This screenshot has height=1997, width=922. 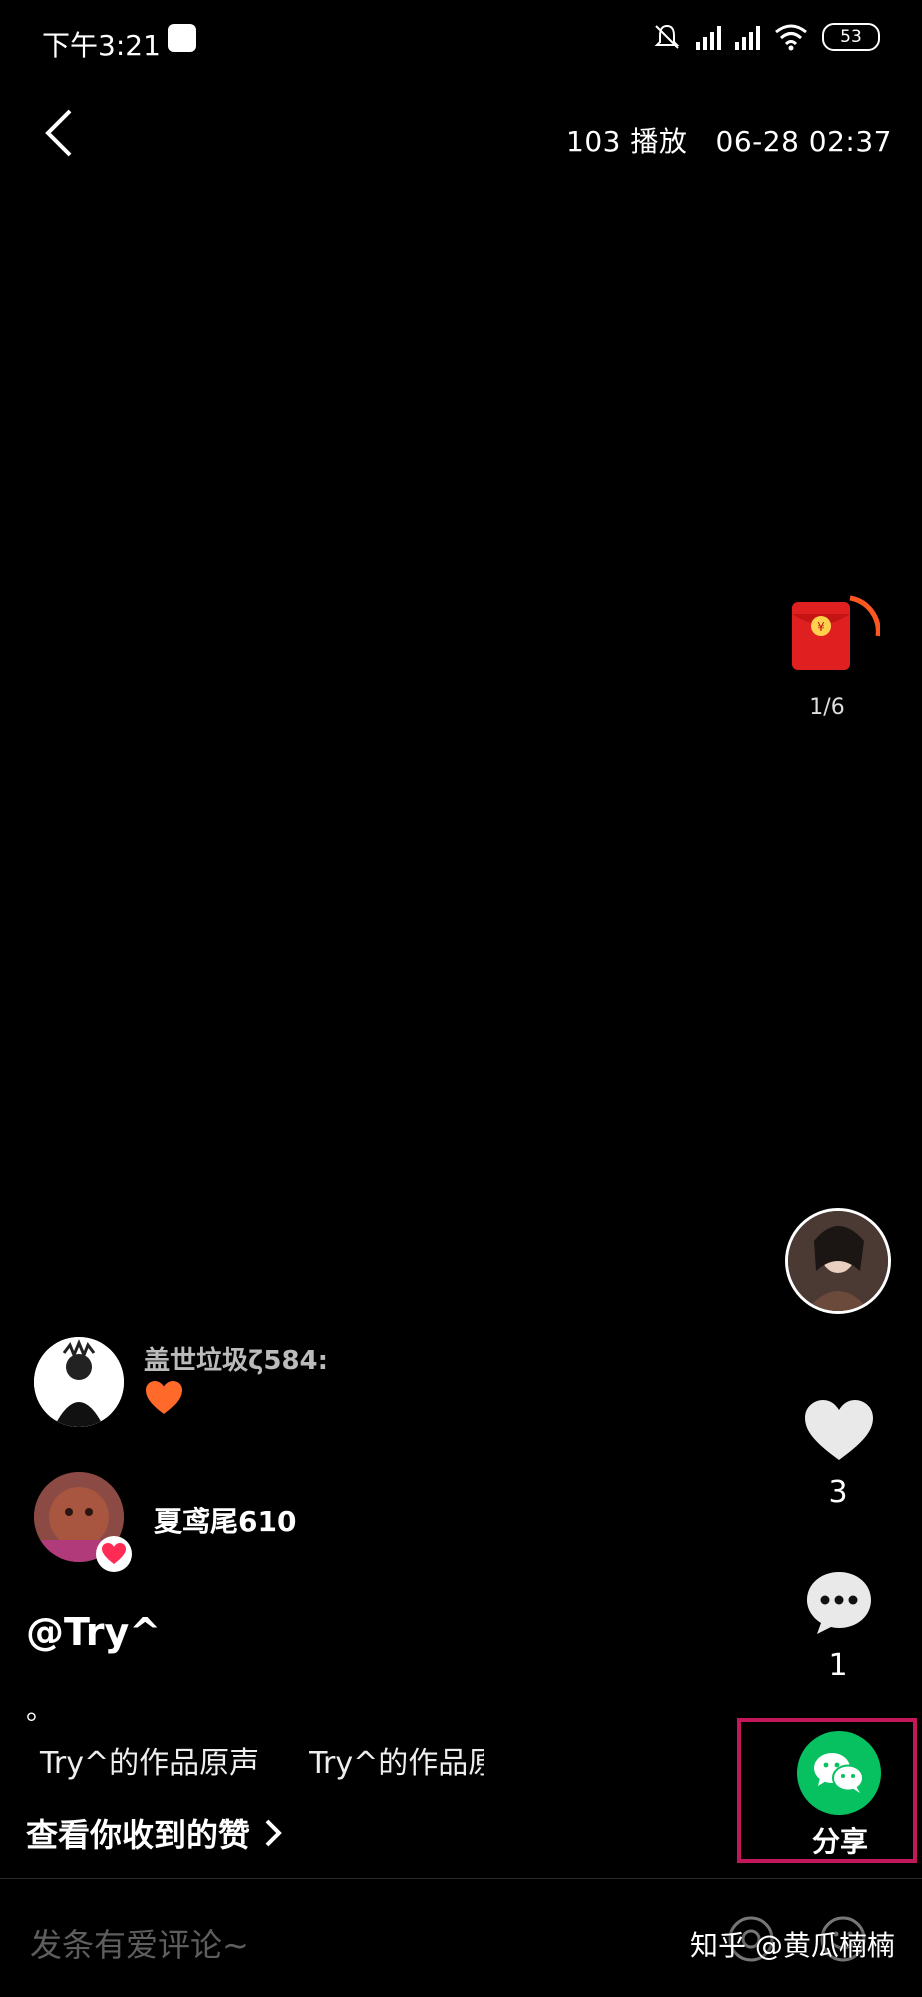 I want to click on comment-icon, so click(x=839, y=1603).